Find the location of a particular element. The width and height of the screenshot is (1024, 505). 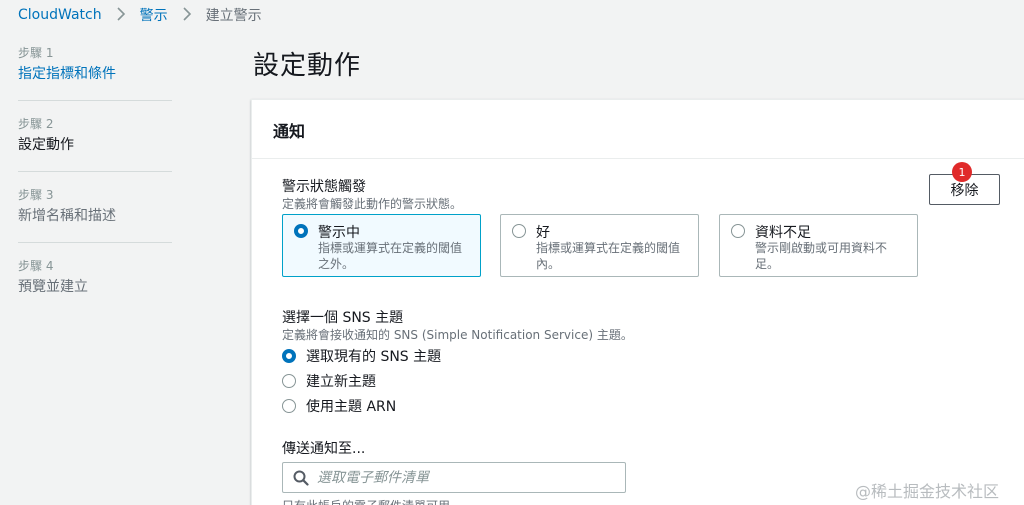

tile-ok: 好 指標或運算式在定義的閾值內。 is located at coordinates (599, 245).